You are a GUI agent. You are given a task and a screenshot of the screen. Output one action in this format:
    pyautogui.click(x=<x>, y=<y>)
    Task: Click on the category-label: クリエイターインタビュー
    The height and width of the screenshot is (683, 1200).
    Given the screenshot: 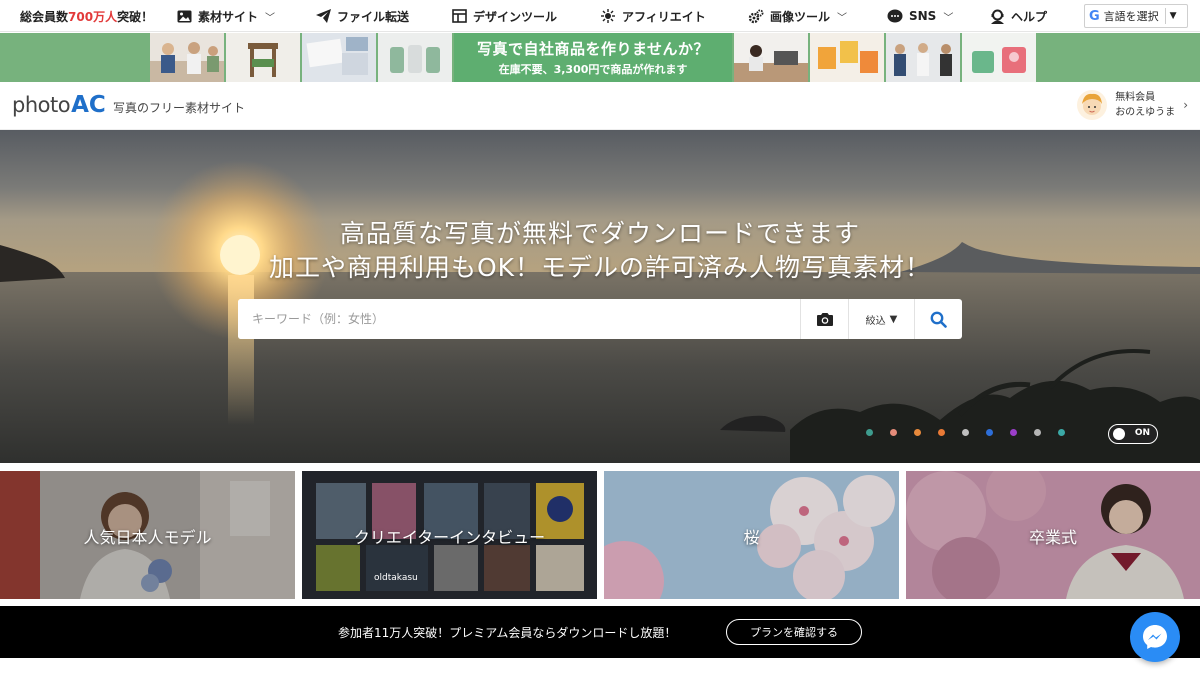 What is the action you would take?
    pyautogui.click(x=449, y=537)
    